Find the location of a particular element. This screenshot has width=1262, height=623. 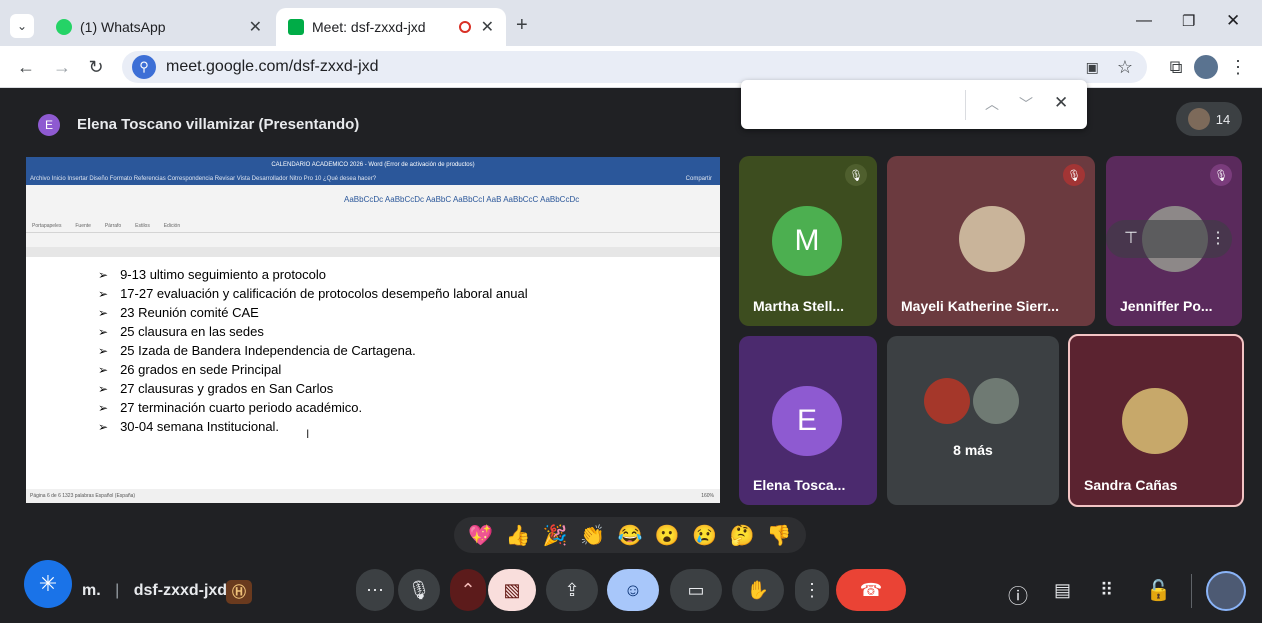

presenter-avatar: E is located at coordinates (49, 125).